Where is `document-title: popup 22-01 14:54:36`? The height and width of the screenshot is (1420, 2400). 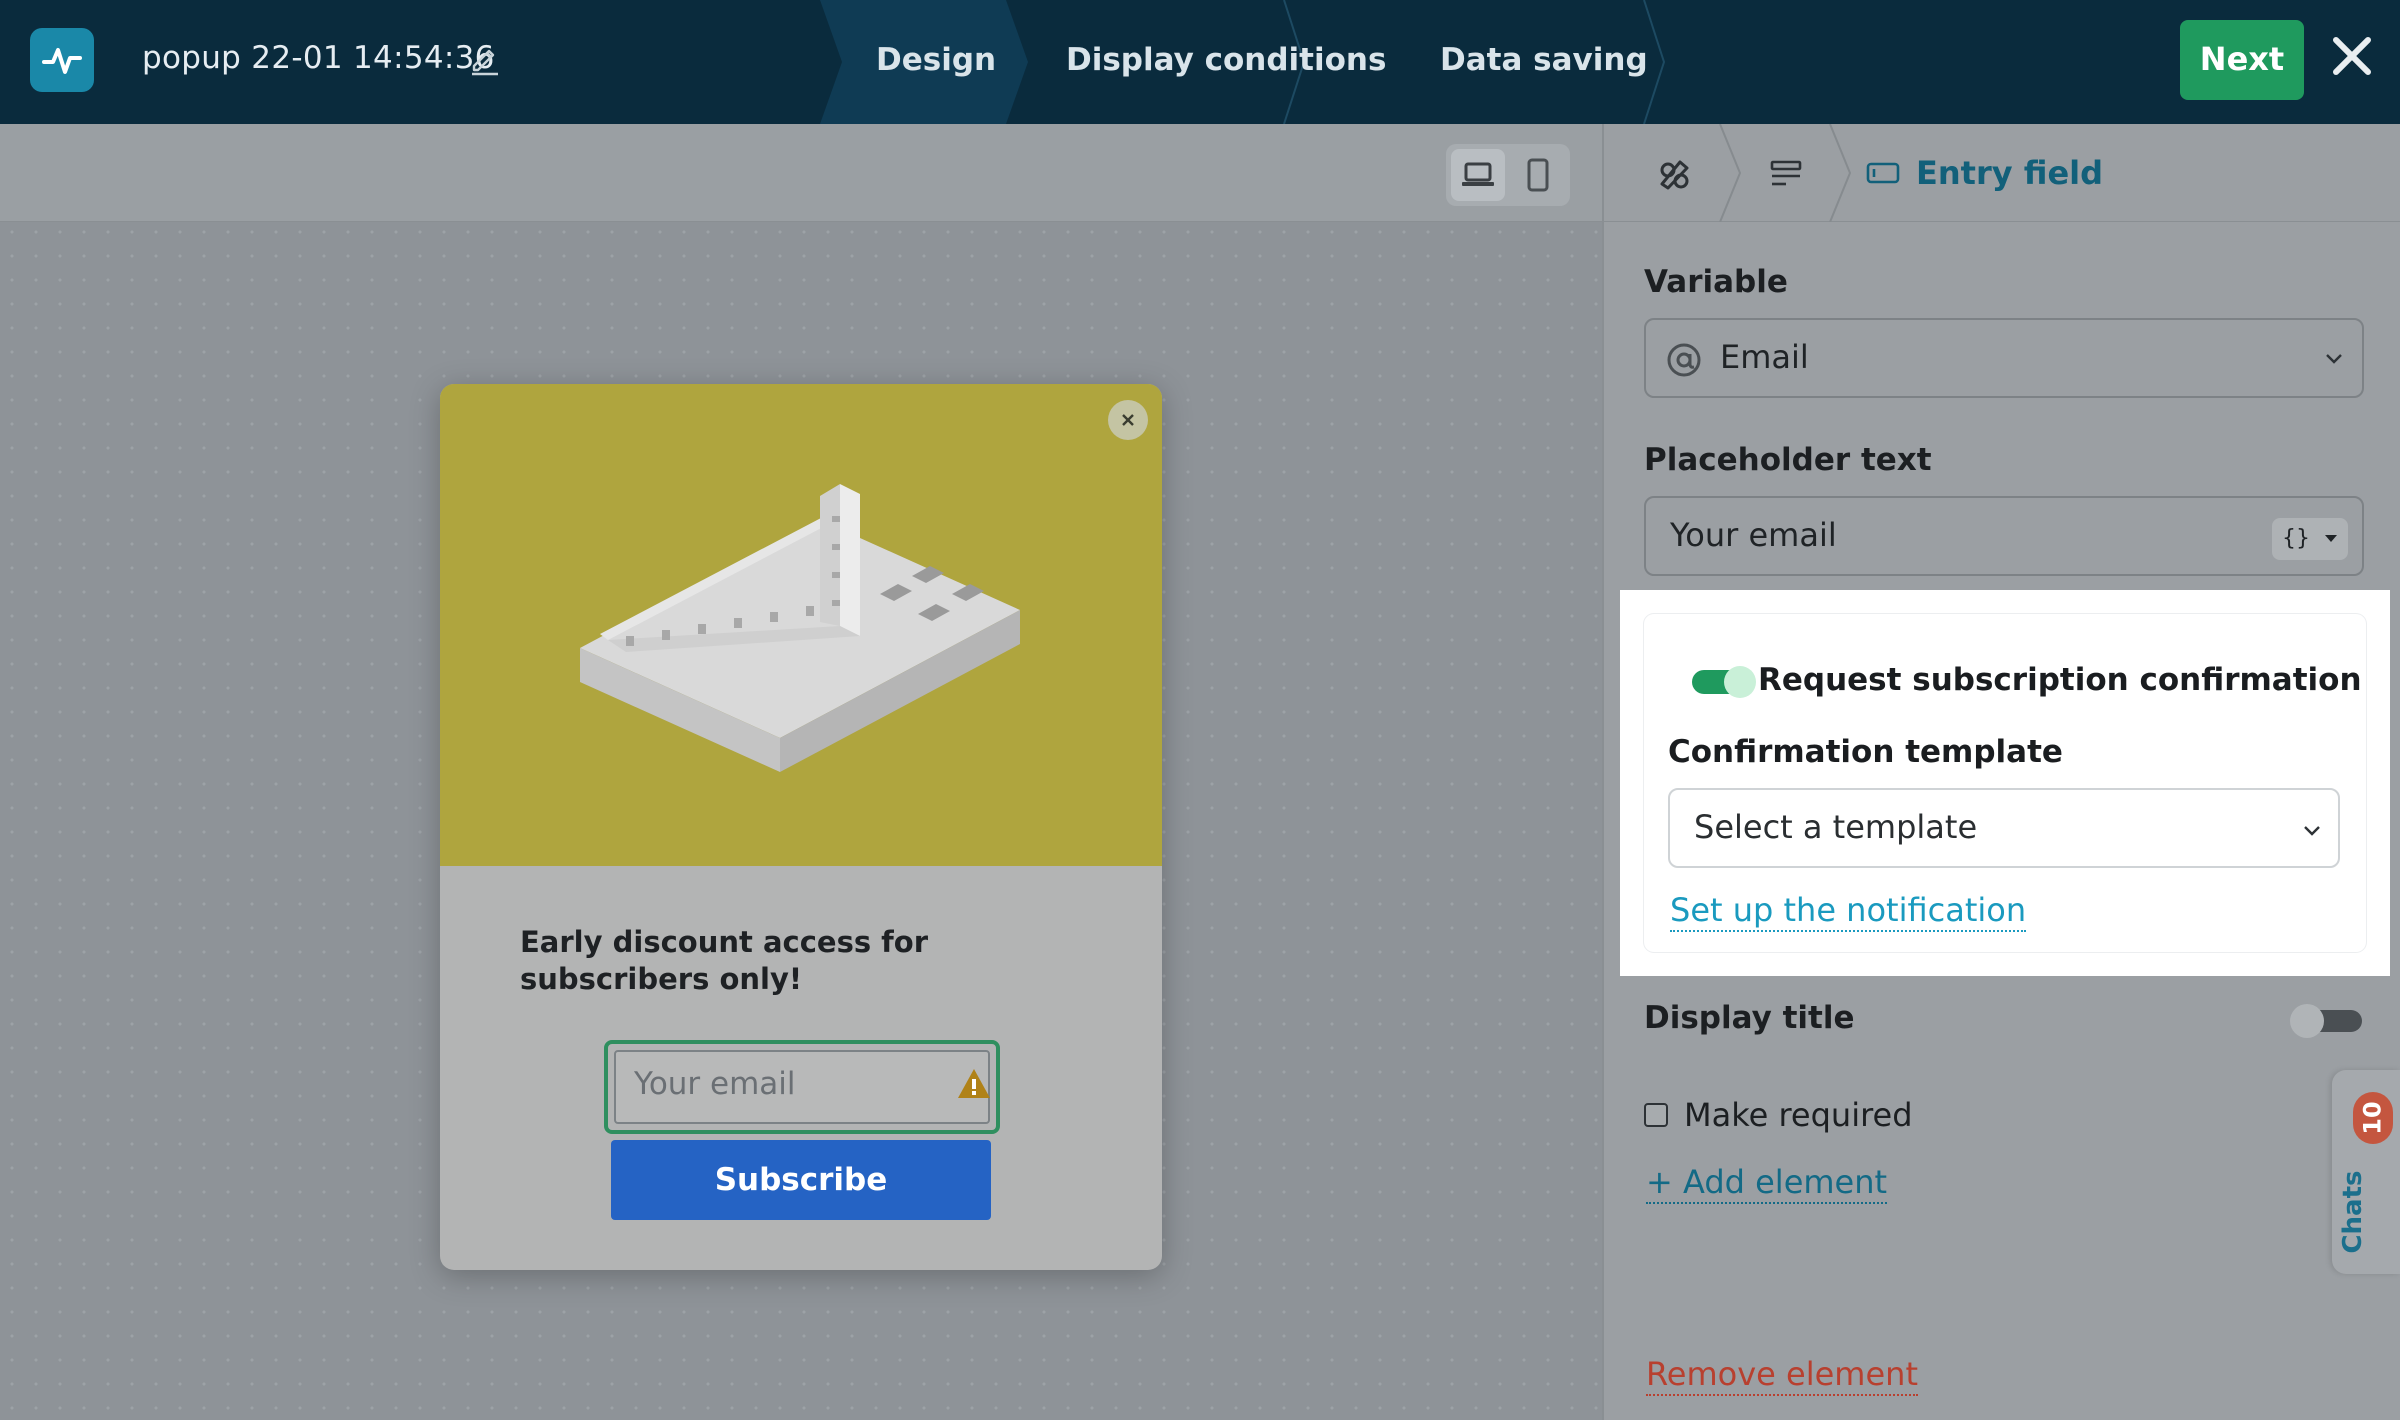
document-title: popup 22-01 14:54:36 is located at coordinates (318, 58).